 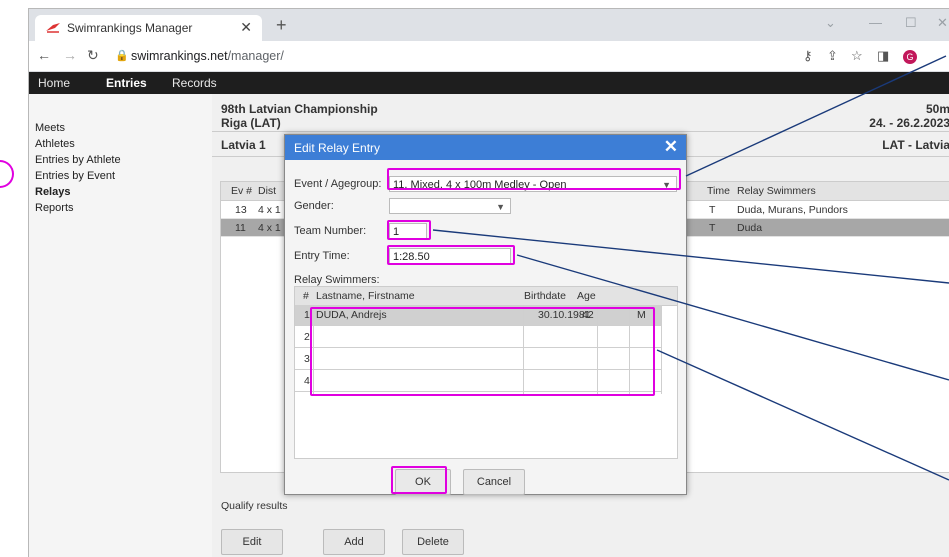 What do you see at coordinates (671, 147) in the screenshot?
I see `dialog-close-icon: ✕` at bounding box center [671, 147].